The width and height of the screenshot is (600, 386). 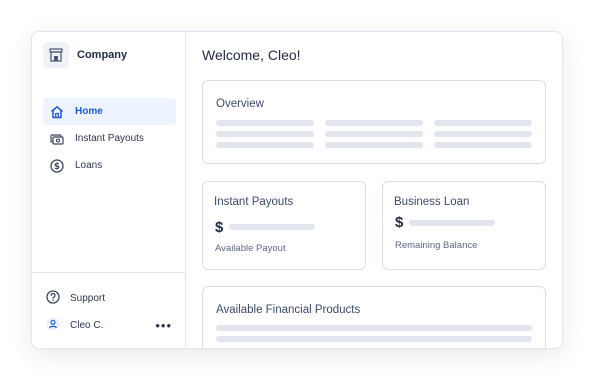 I want to click on financial-products-card: Available Financial Products, so click(x=374, y=317).